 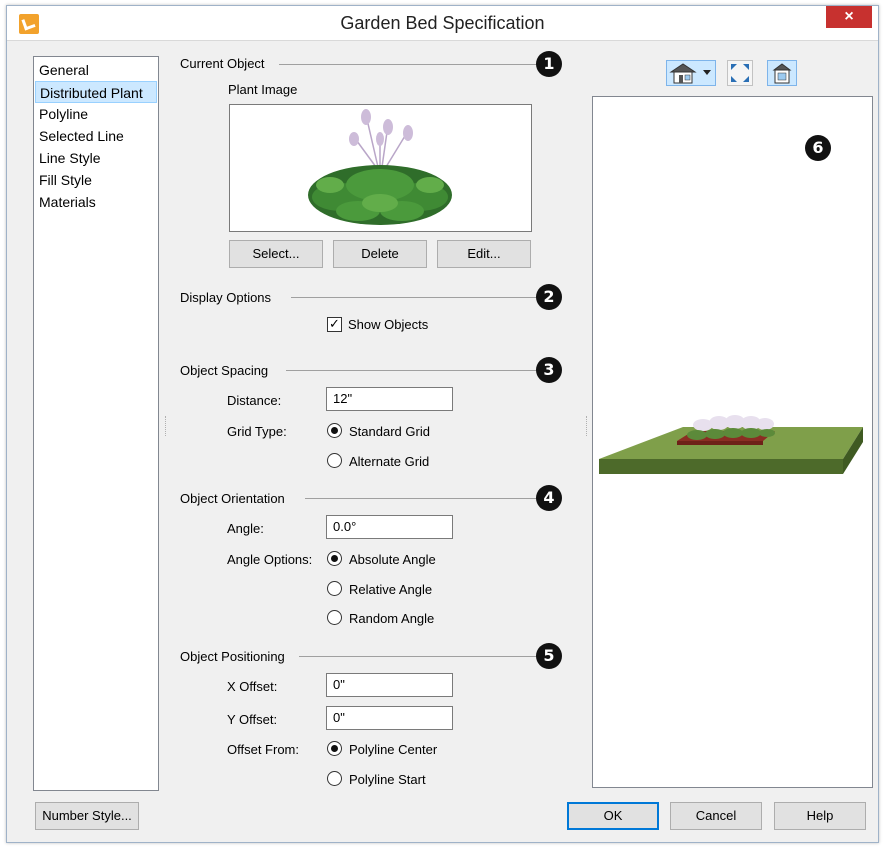 I want to click on polyline-center-label: Polyline Center, so click(x=393, y=749).